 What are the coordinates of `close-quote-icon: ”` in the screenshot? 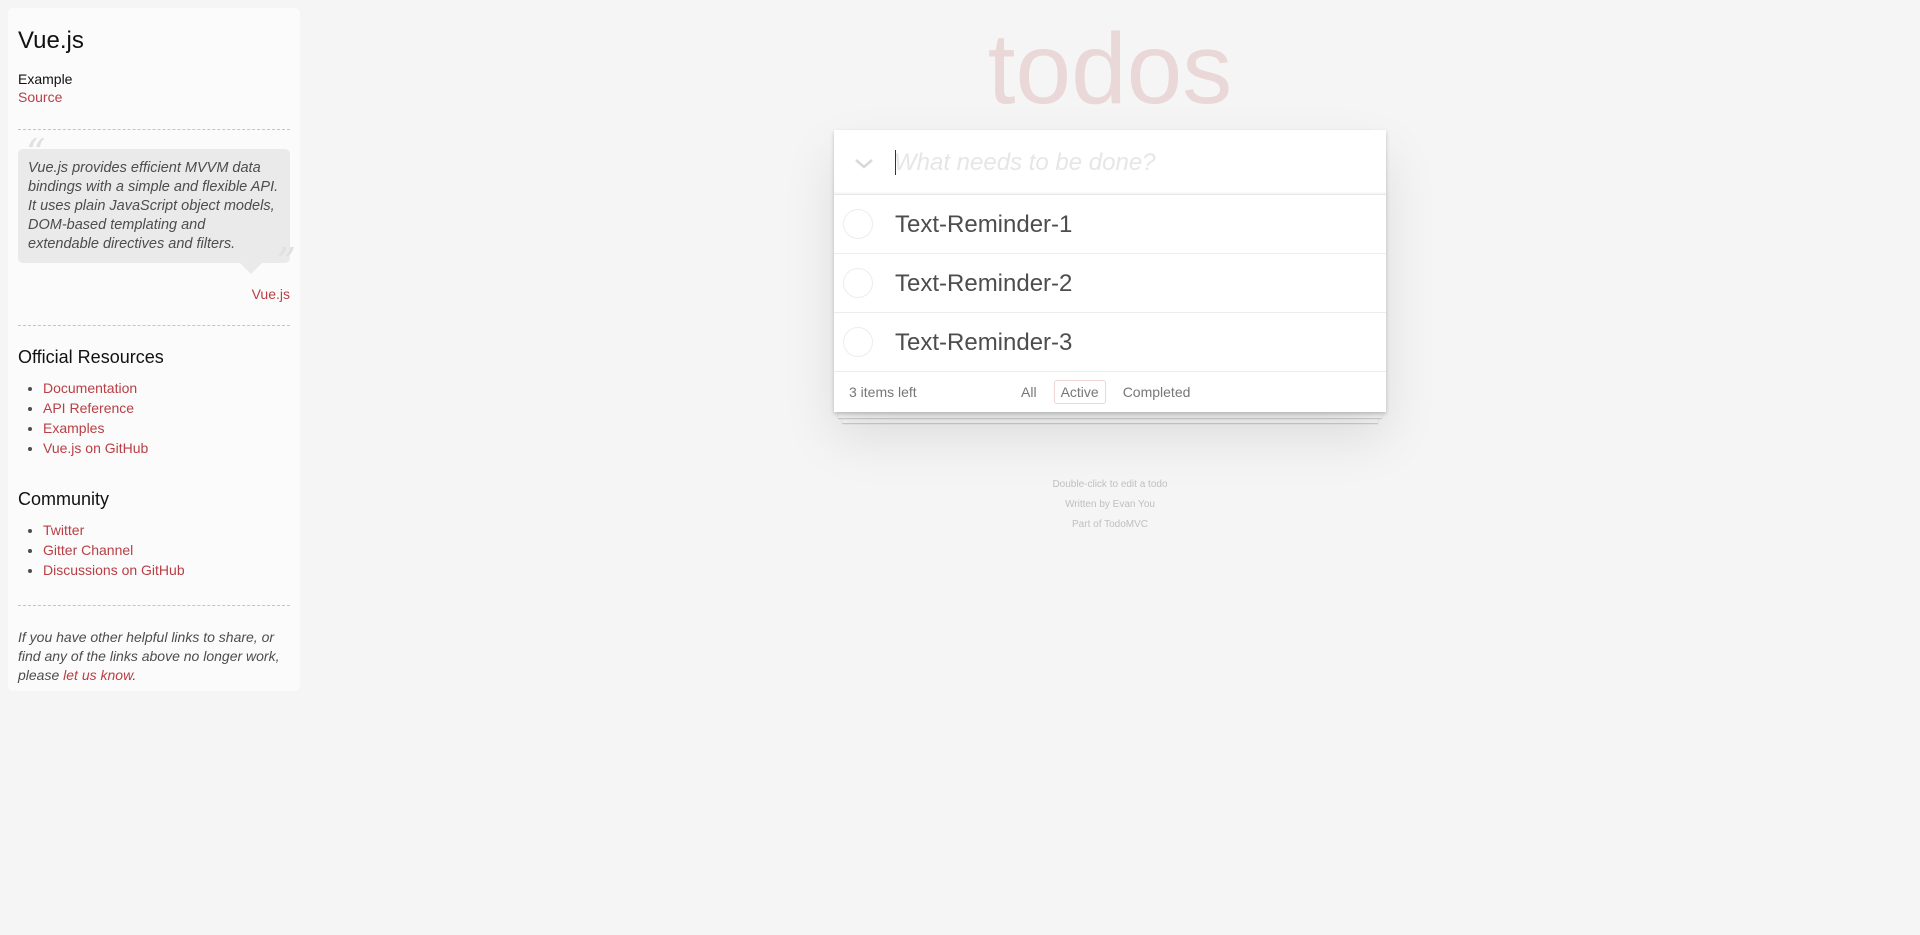 It's located at (286, 262).